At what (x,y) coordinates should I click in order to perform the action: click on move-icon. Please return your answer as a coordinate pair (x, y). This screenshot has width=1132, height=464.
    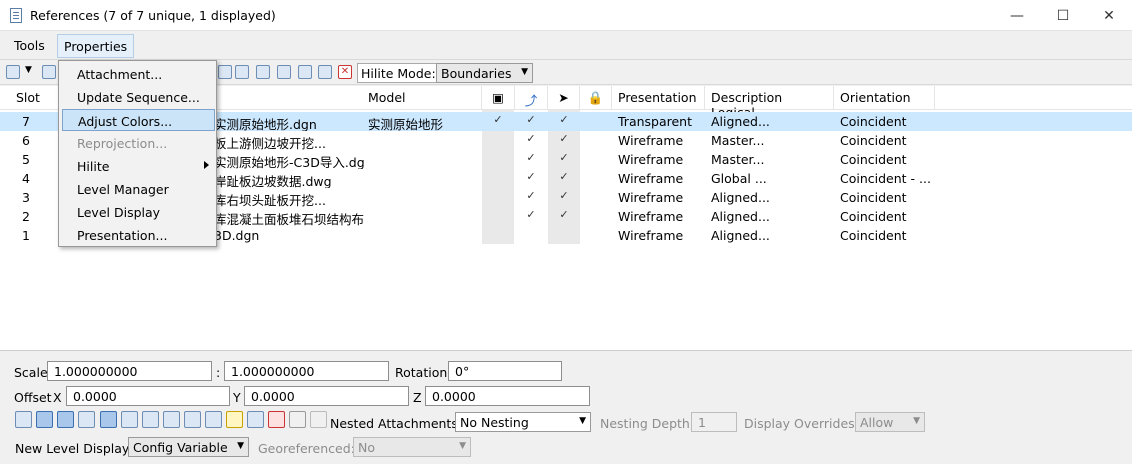
    Looking at the image, I should click on (242, 72).